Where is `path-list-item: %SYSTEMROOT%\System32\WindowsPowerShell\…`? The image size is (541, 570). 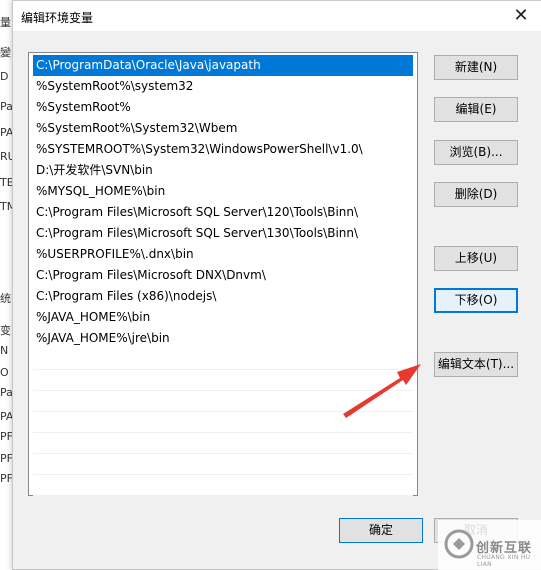
path-list-item: %SYSTEMROOT%\System32\WindowsPowerShell\… is located at coordinates (223, 149).